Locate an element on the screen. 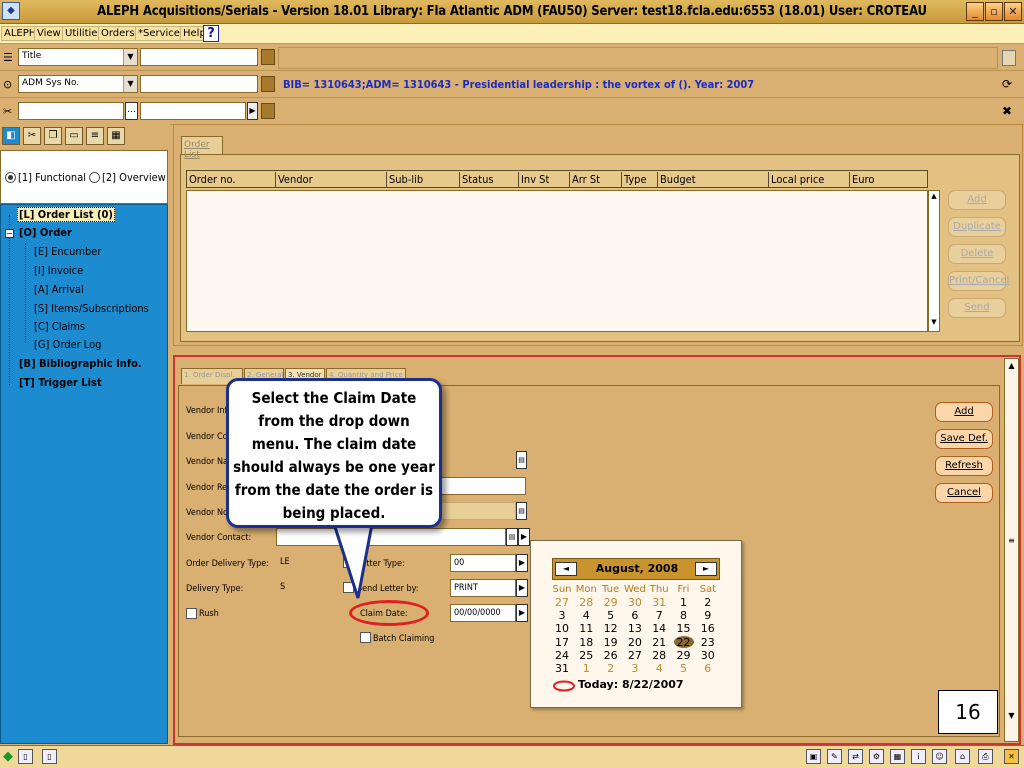 Image resolution: width=1024 pixels, height=768 pixels. calendar-day: 26 is located at coordinates (611, 655).